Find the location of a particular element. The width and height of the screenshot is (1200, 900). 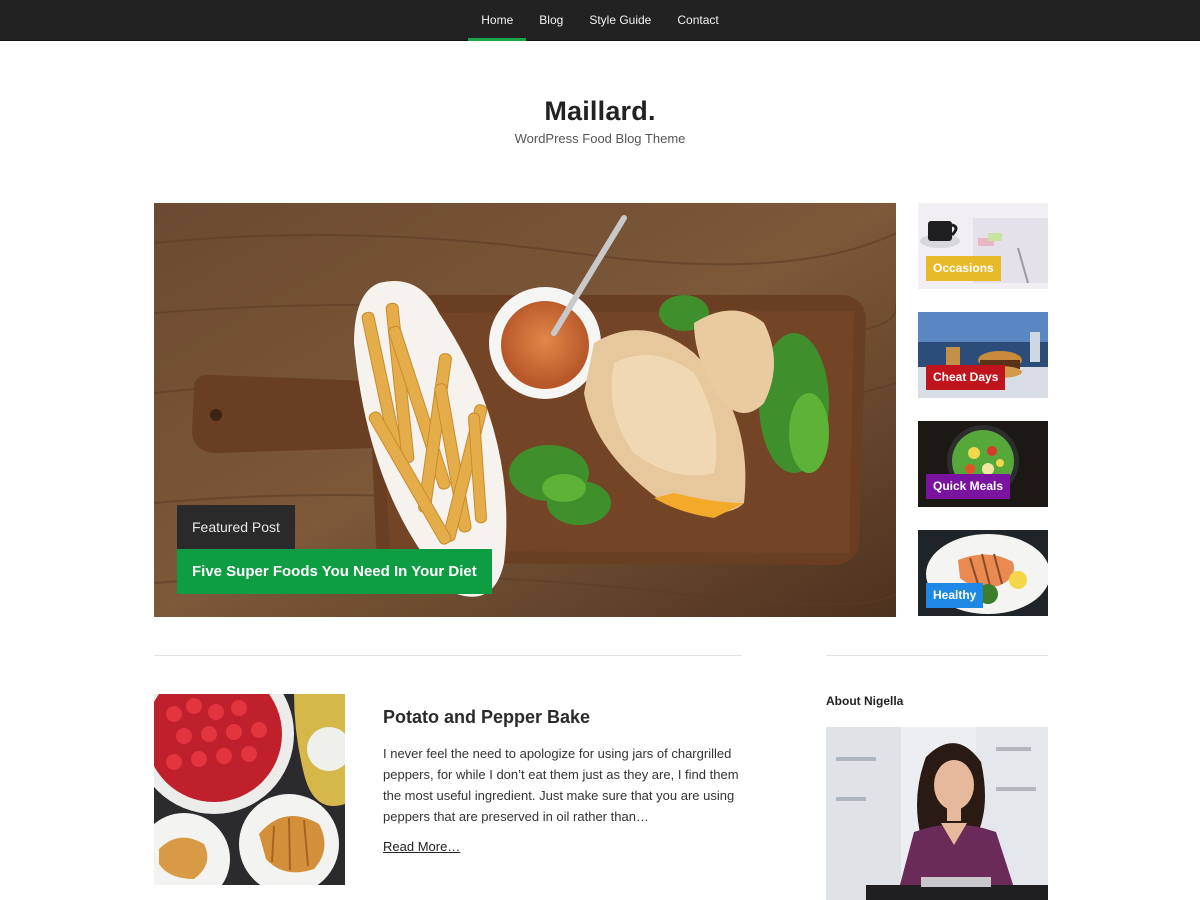

category-label: Cheat Days is located at coordinates (966, 377).